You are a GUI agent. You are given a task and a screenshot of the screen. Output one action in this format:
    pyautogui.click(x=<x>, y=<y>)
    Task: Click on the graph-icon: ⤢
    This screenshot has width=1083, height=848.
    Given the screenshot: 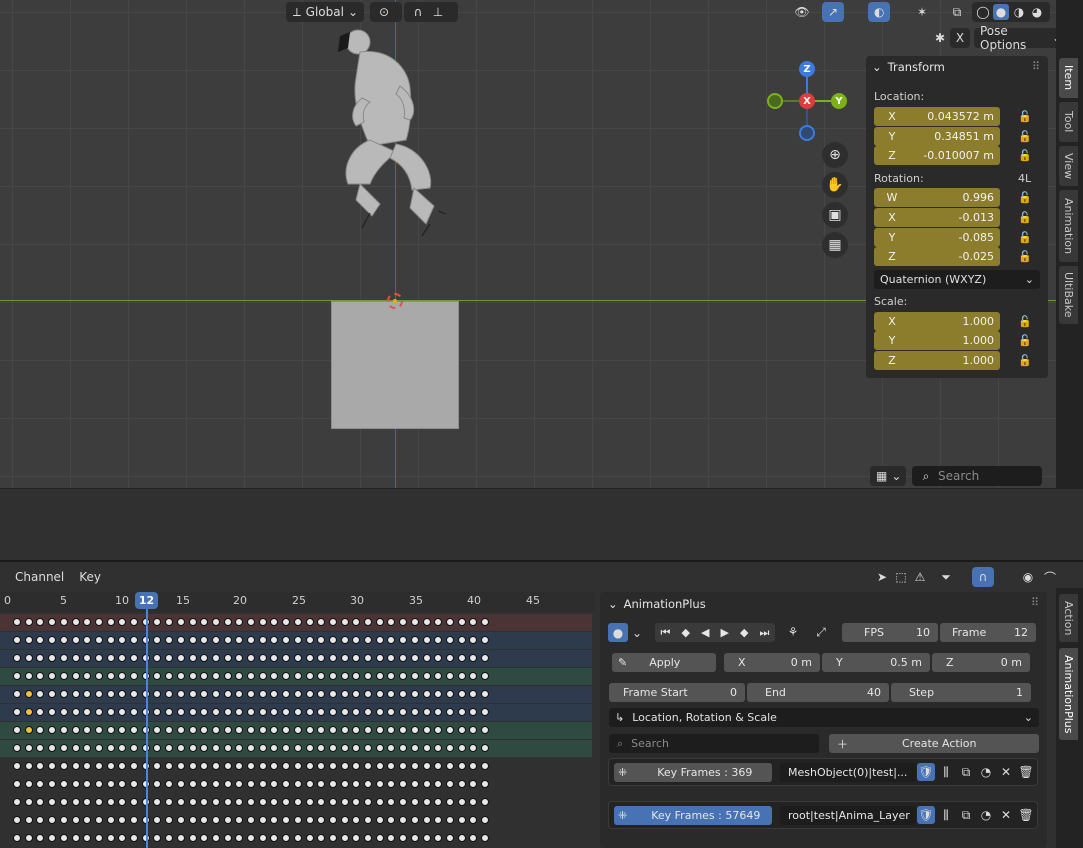 What is the action you would take?
    pyautogui.click(x=821, y=632)
    